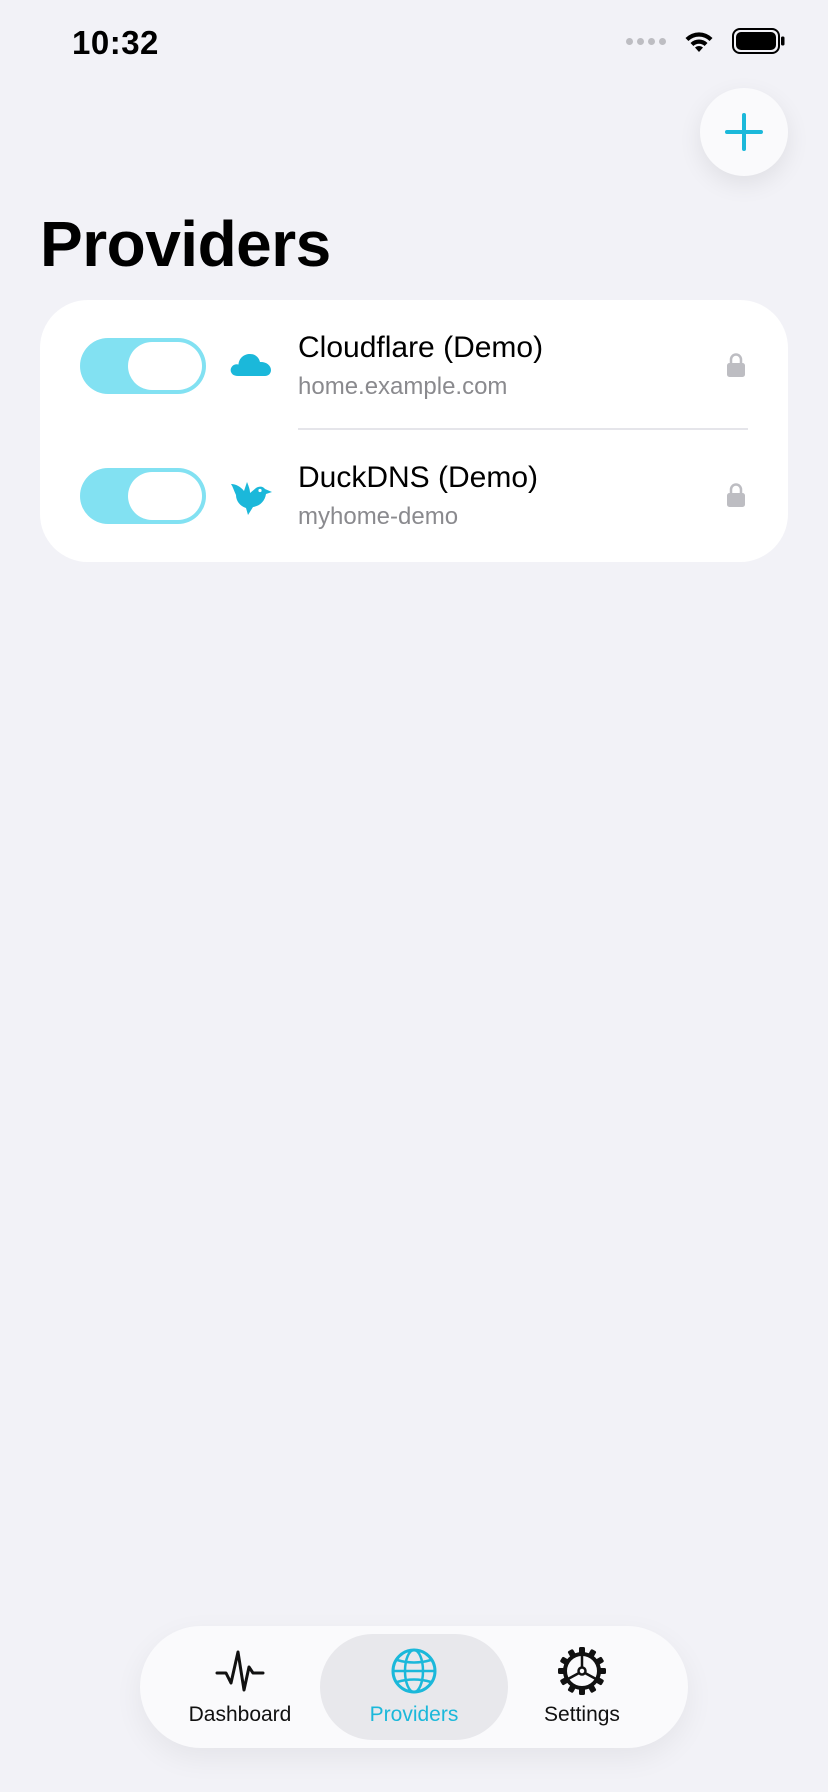 This screenshot has width=828, height=1792. What do you see at coordinates (240, 1671) in the screenshot?
I see `waveform-icon` at bounding box center [240, 1671].